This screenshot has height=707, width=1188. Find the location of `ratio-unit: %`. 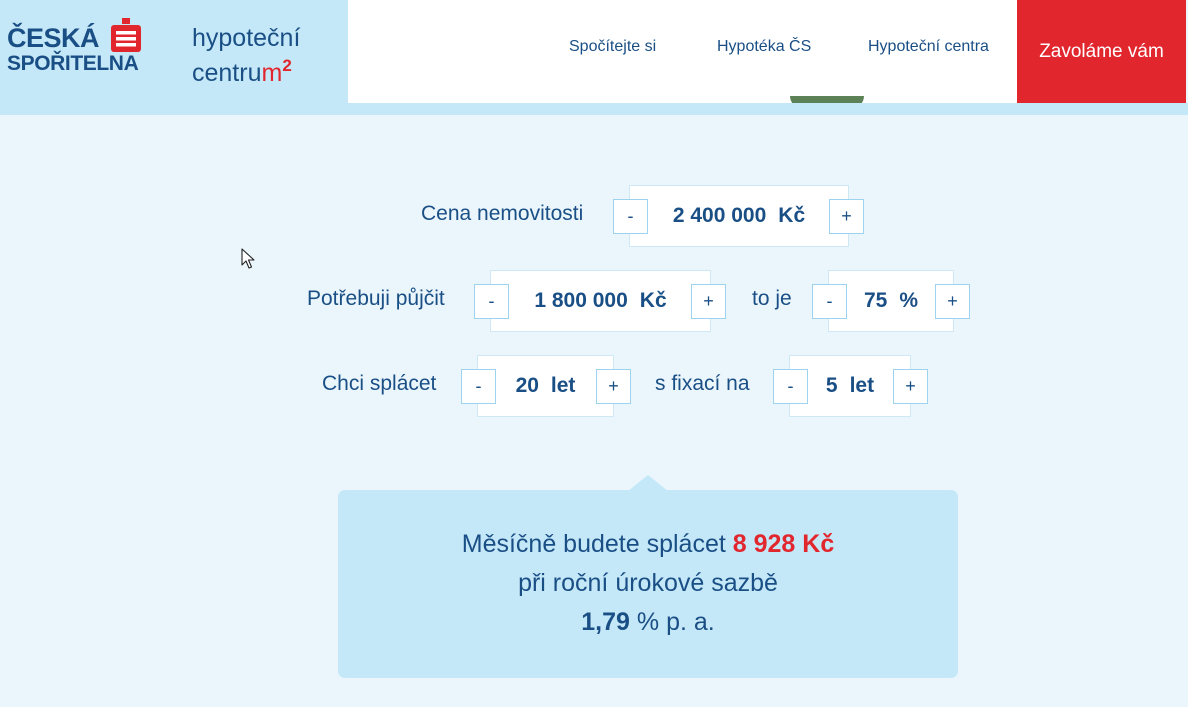

ratio-unit: % is located at coordinates (909, 300).